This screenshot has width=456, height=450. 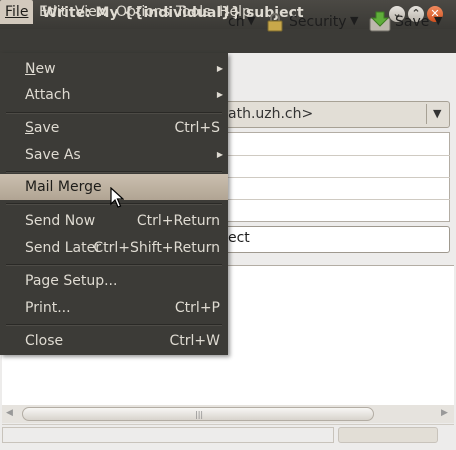 I want to click on menu-view: View, so click(x=91, y=12).